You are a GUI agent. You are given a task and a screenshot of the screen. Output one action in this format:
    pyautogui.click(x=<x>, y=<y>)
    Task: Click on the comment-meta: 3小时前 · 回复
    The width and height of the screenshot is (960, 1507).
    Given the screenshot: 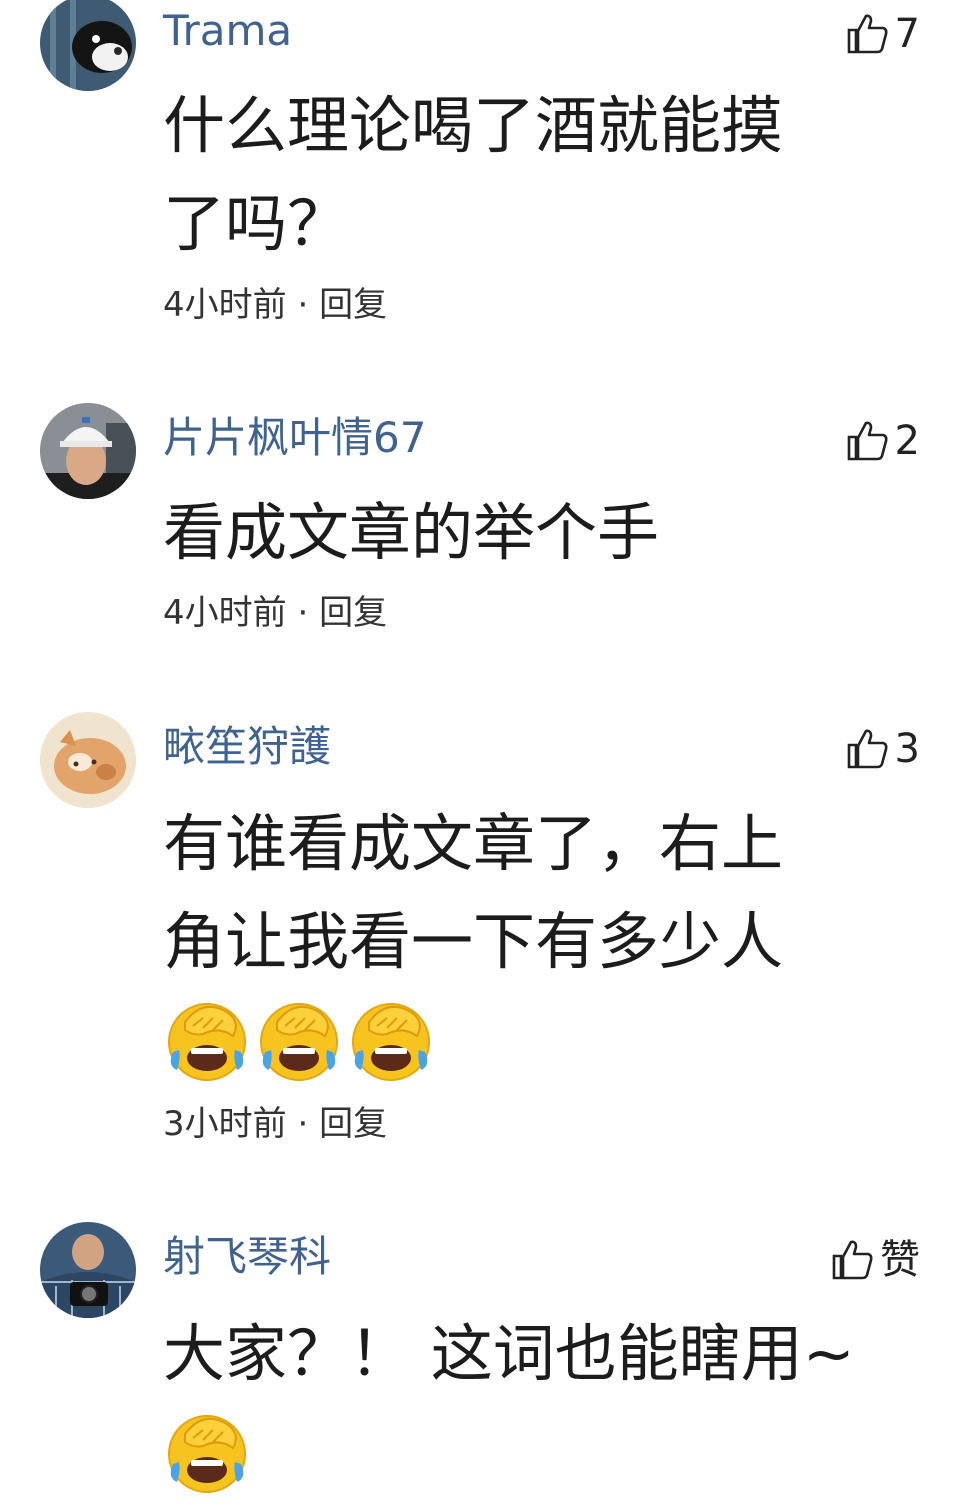 What is the action you would take?
    pyautogui.click(x=275, y=1124)
    